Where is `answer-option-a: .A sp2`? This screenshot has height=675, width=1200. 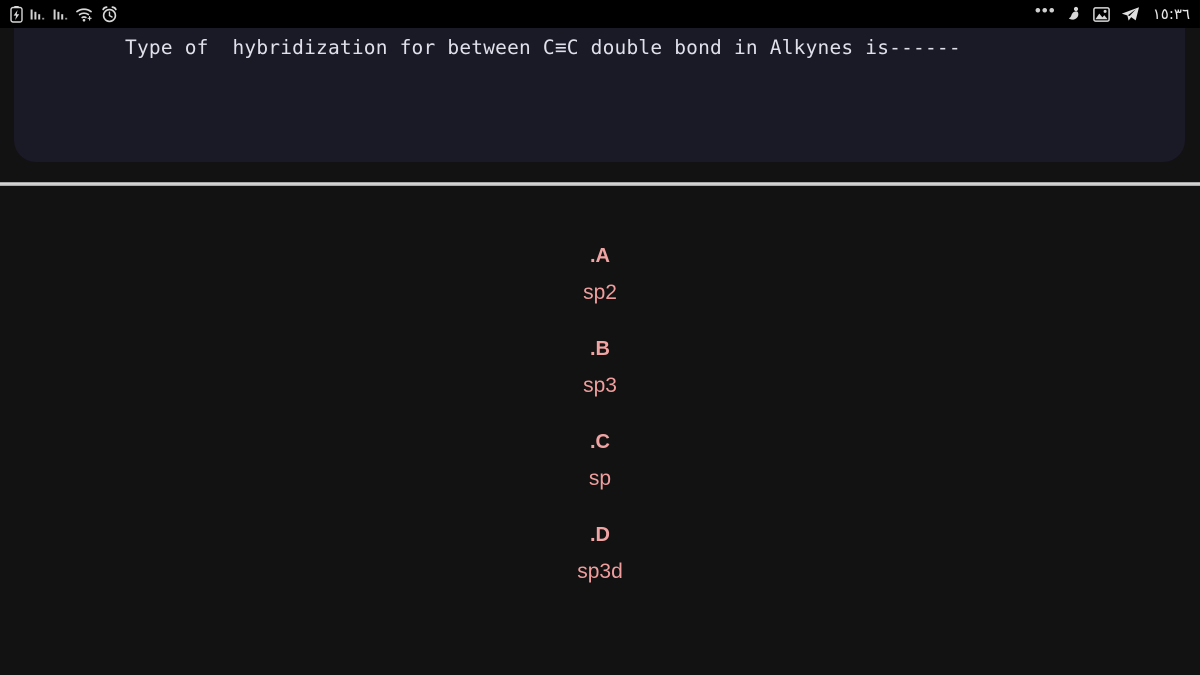 answer-option-a: .A sp2 is located at coordinates (600, 274).